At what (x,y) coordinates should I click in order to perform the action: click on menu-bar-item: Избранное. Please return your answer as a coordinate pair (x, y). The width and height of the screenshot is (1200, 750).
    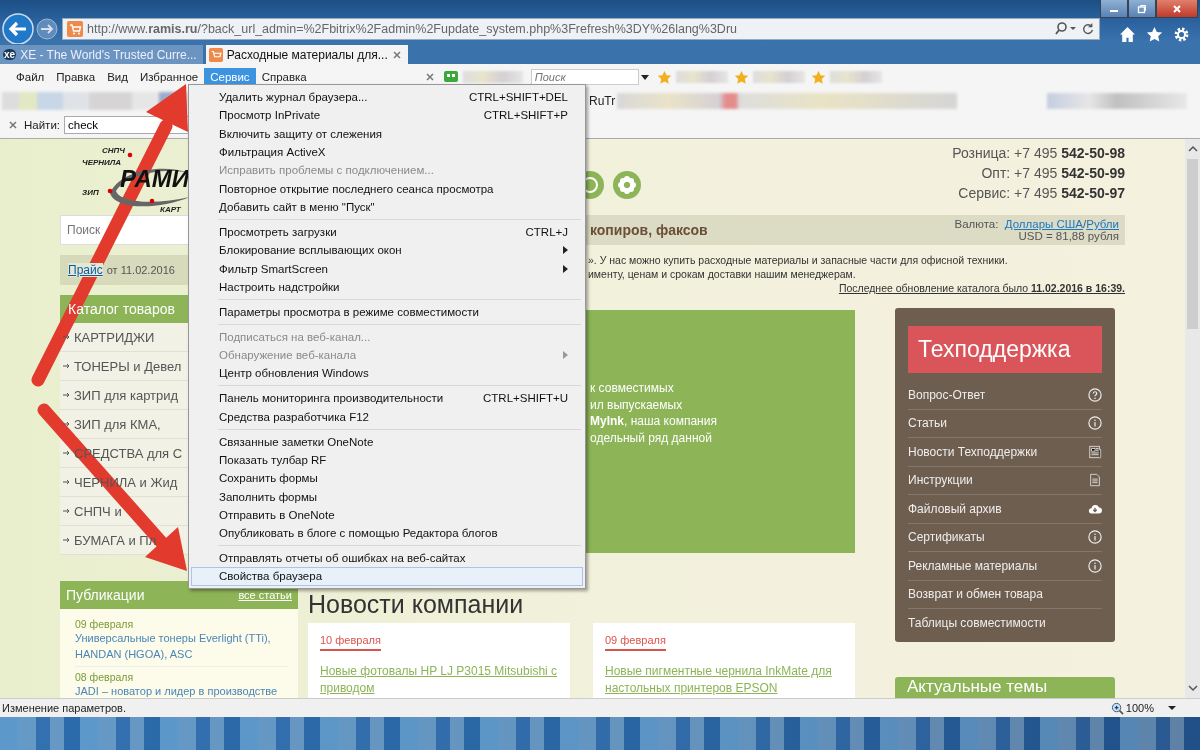
    Looking at the image, I should click on (169, 77).